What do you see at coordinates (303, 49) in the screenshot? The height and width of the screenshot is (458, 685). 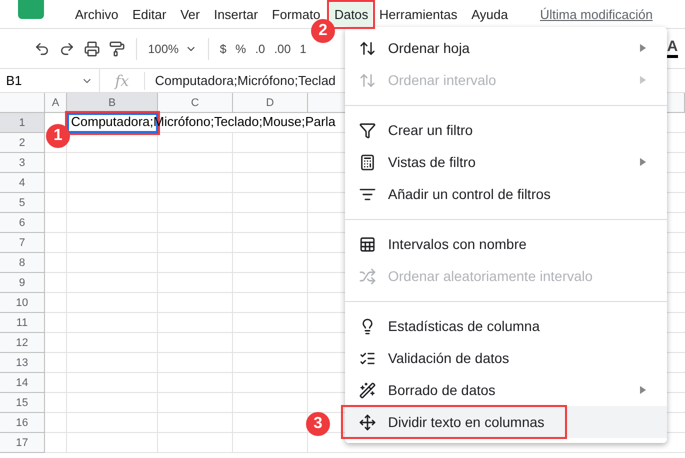 I see `more-formats-button: 1` at bounding box center [303, 49].